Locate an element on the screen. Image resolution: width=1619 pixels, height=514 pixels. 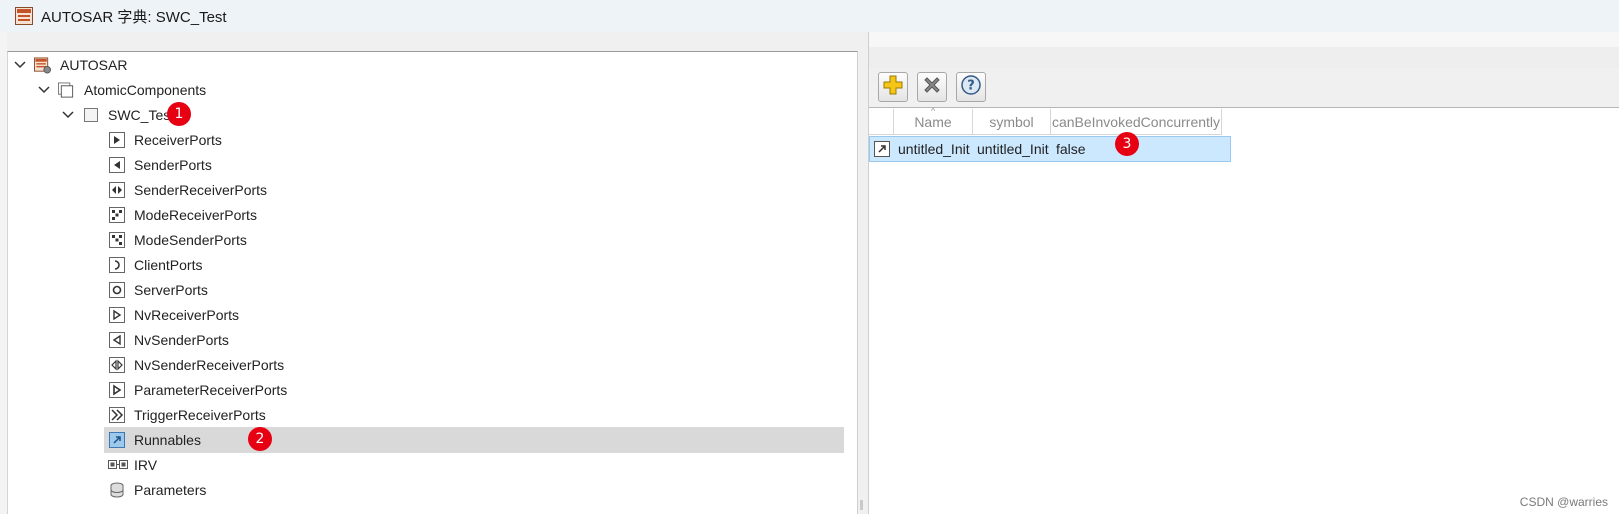
trigger-receiver-port-icon is located at coordinates (116, 415).